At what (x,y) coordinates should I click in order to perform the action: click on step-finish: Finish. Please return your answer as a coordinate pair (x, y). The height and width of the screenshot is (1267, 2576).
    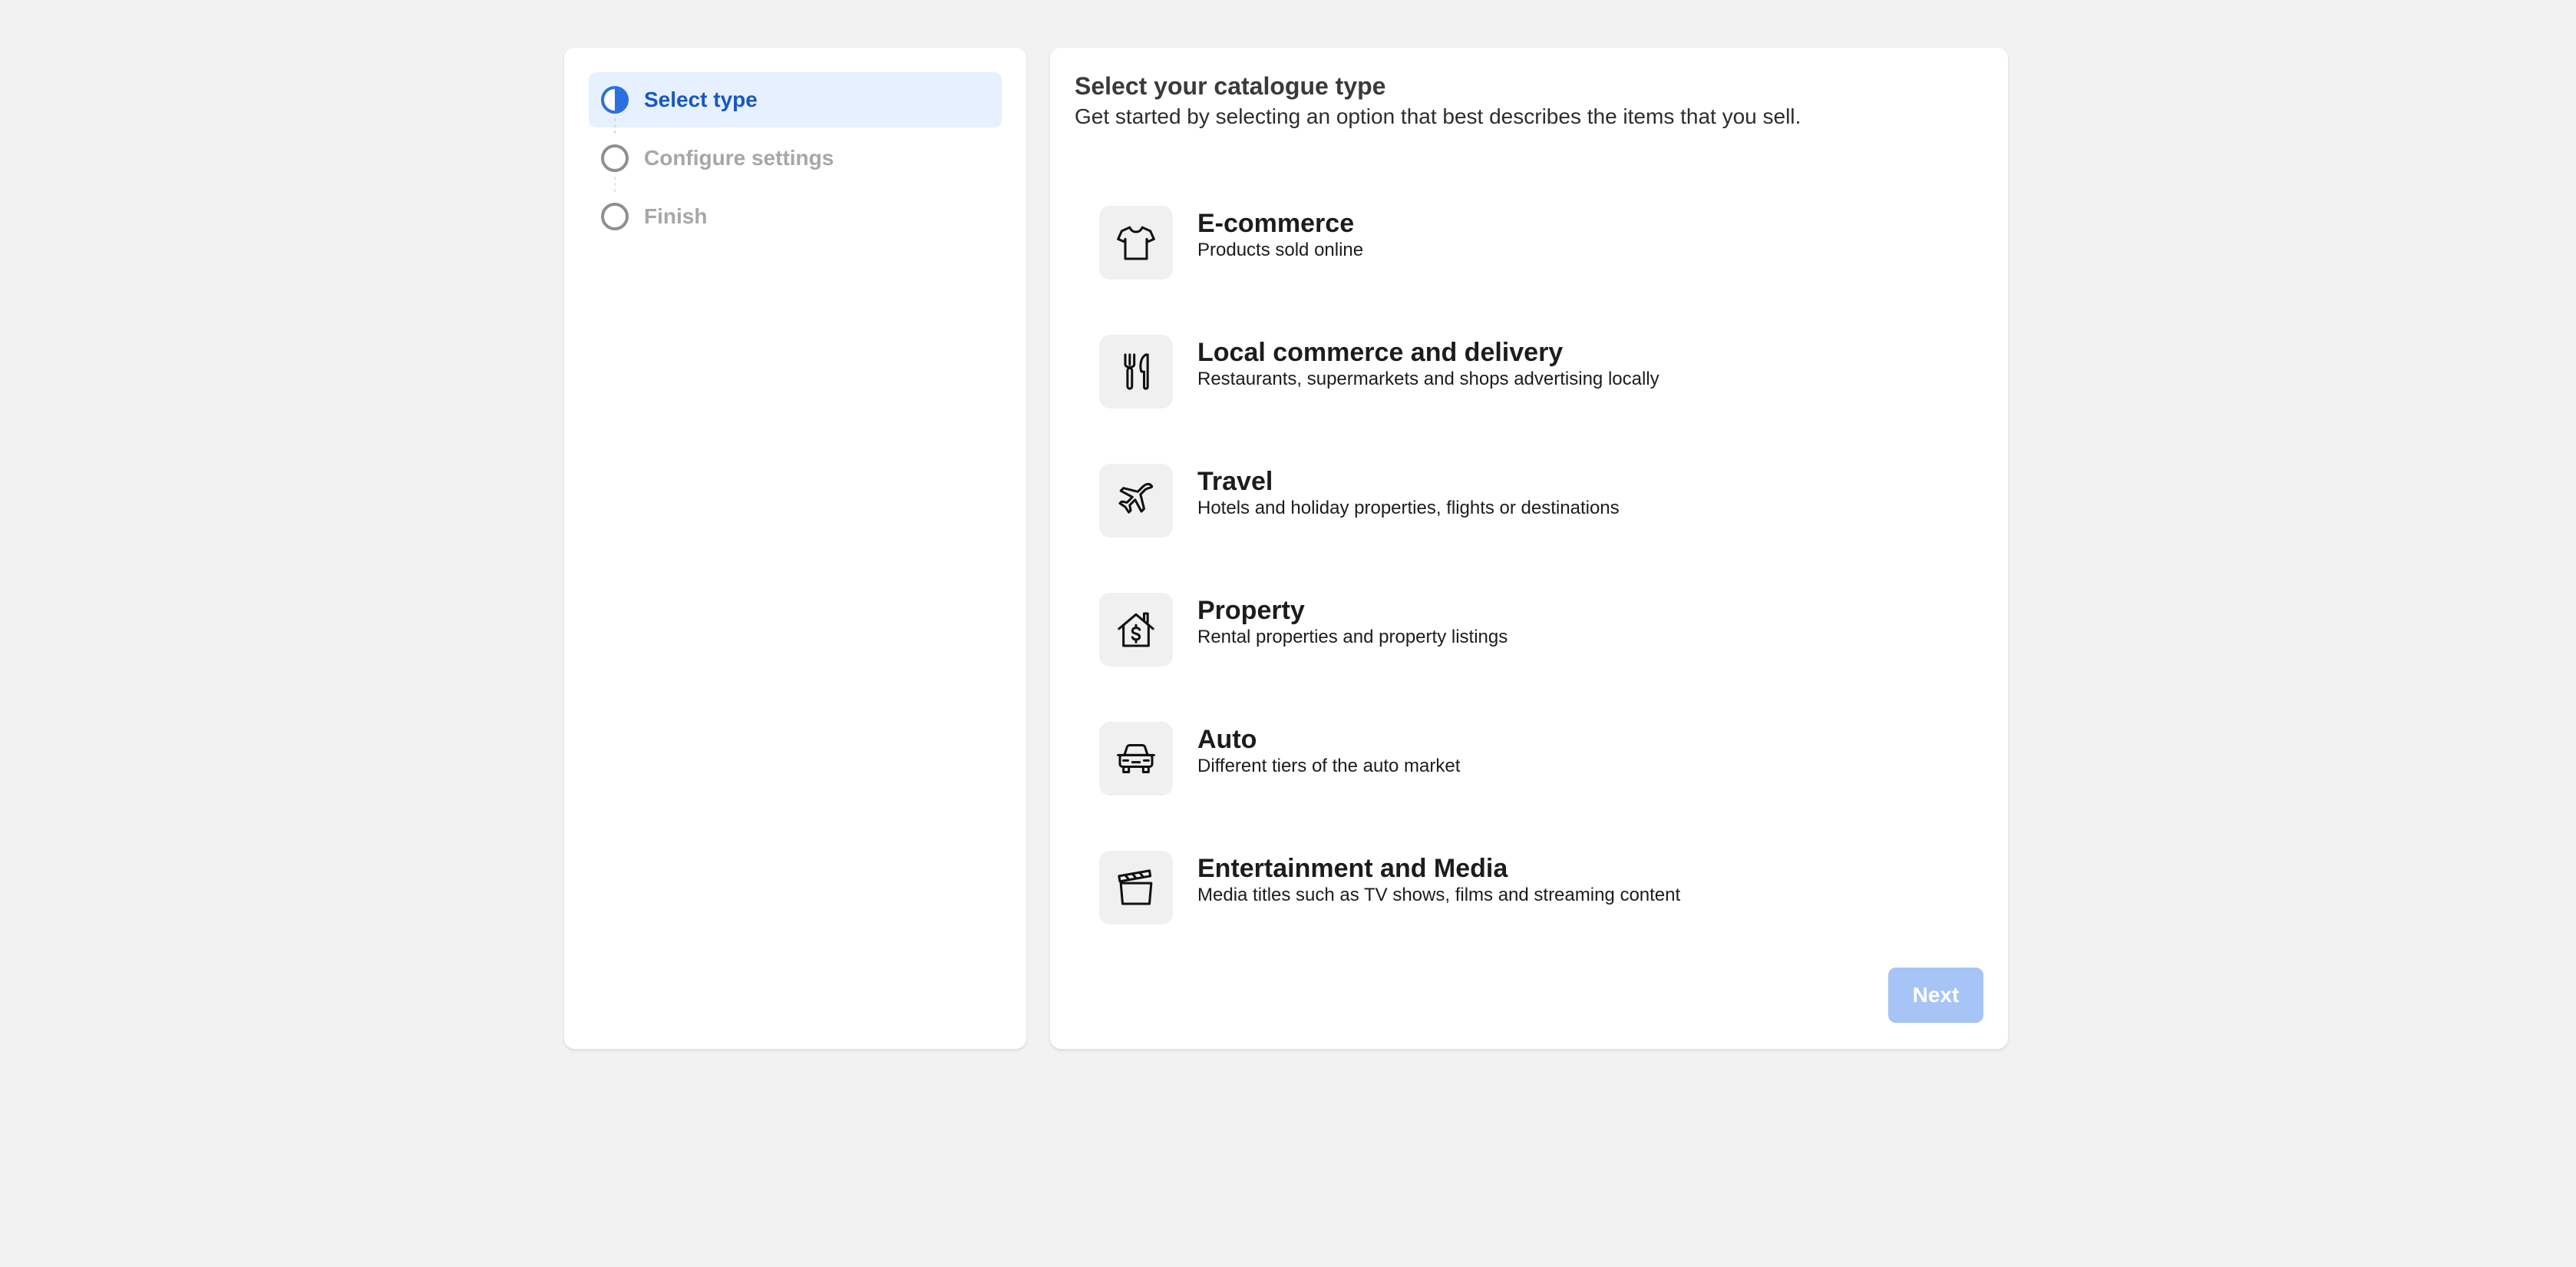
    Looking at the image, I should click on (795, 216).